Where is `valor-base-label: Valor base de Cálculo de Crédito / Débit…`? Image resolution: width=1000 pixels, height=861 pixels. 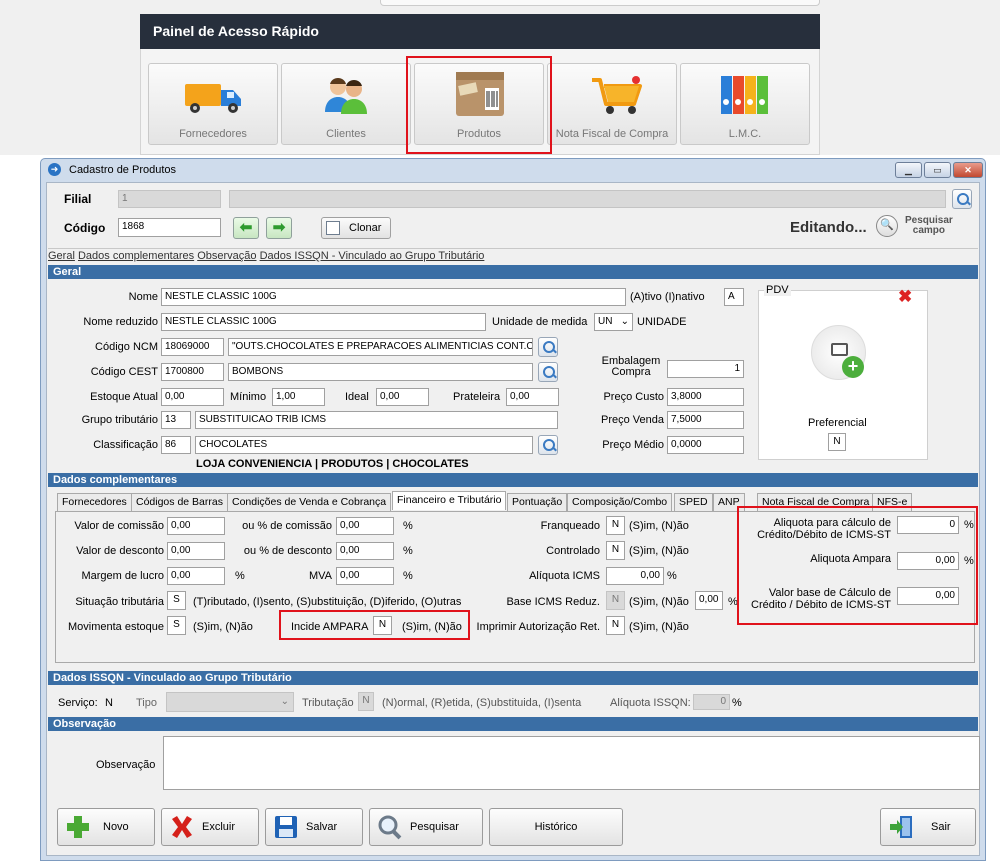
valor-base-label: Valor base de Cálculo de Crédito / Débit… is located at coordinates (818, 599).